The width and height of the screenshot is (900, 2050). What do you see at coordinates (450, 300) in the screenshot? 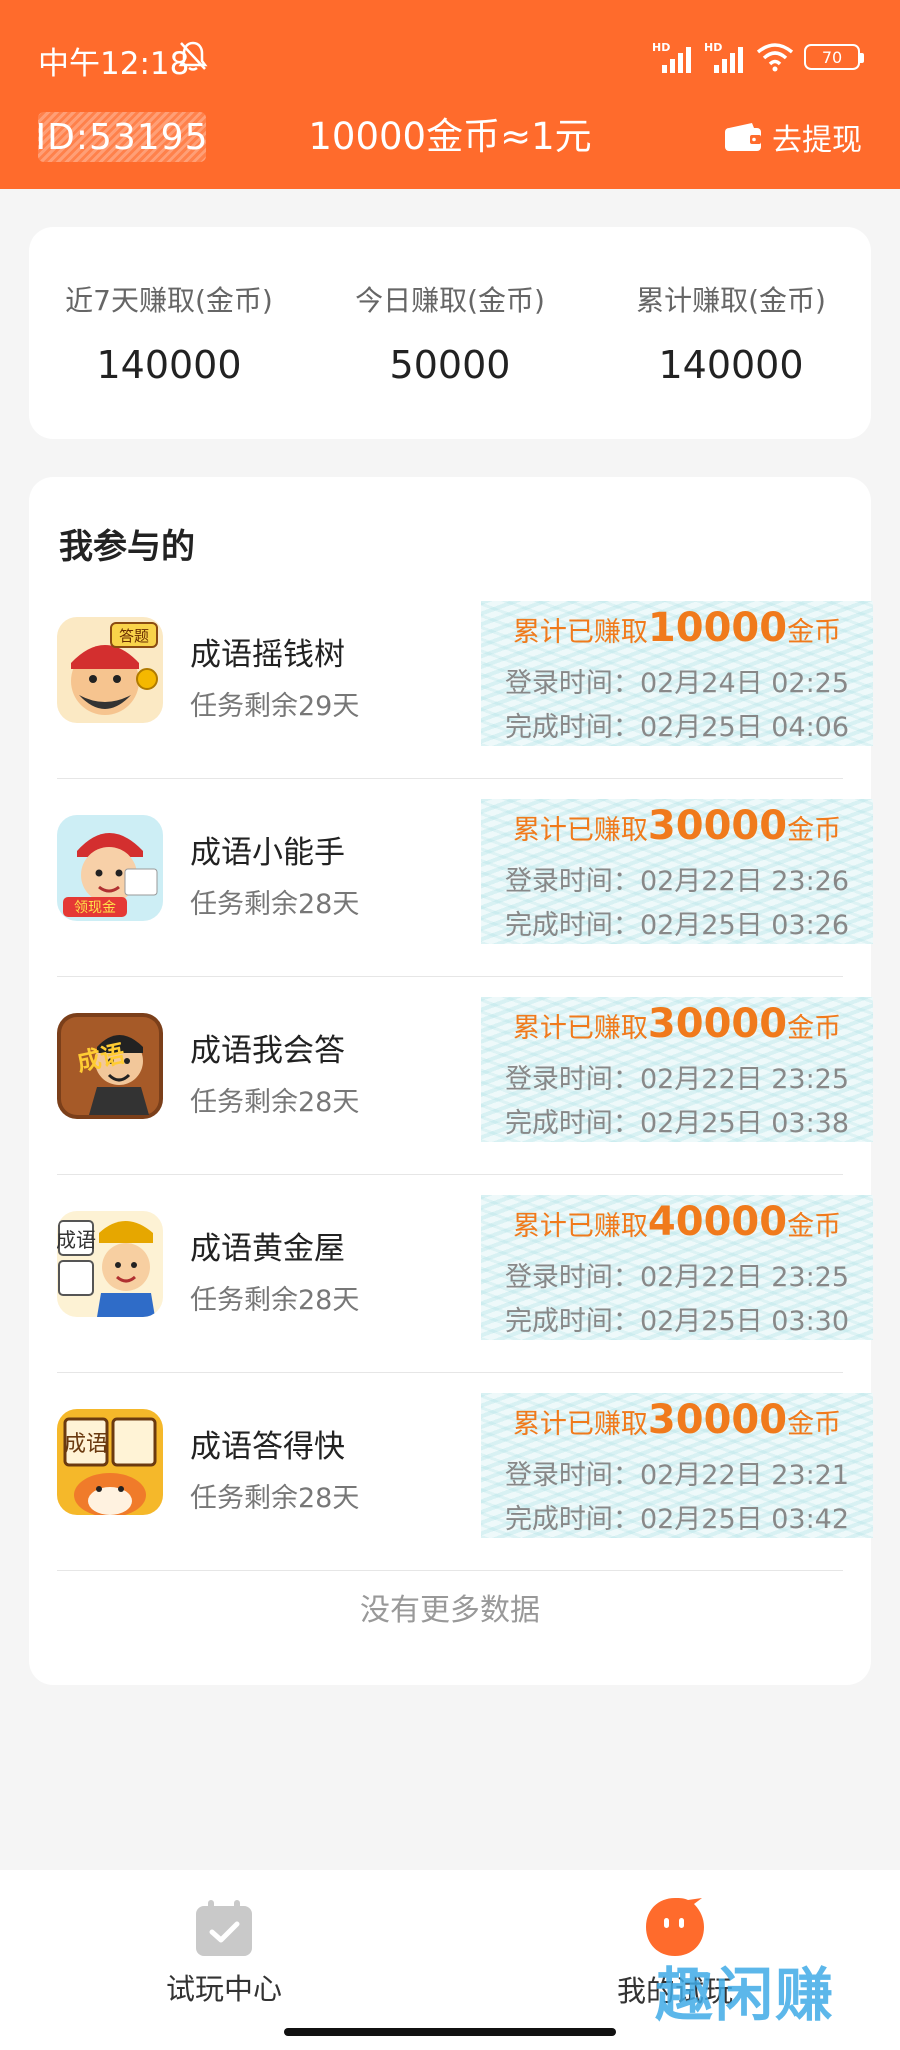
I see `stat-label: 今日赚取(金币)` at bounding box center [450, 300].